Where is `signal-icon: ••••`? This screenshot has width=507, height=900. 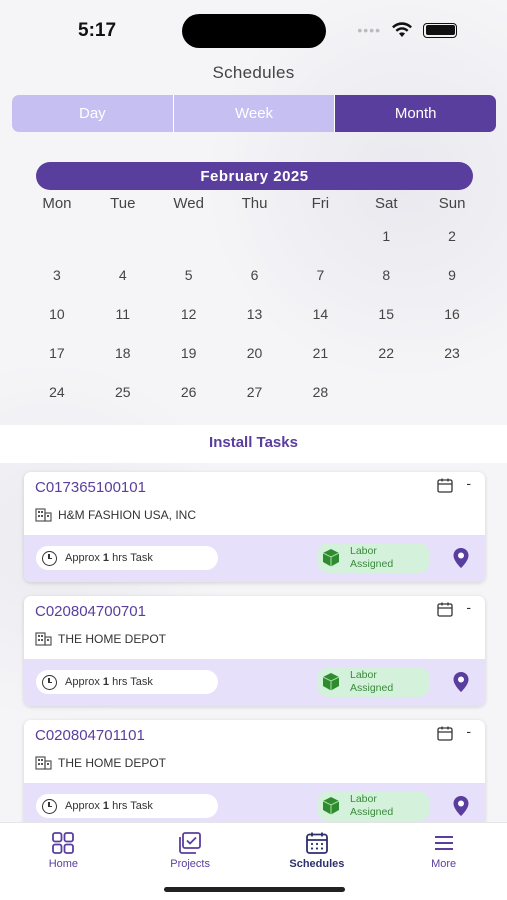 signal-icon: •••• is located at coordinates (369, 30).